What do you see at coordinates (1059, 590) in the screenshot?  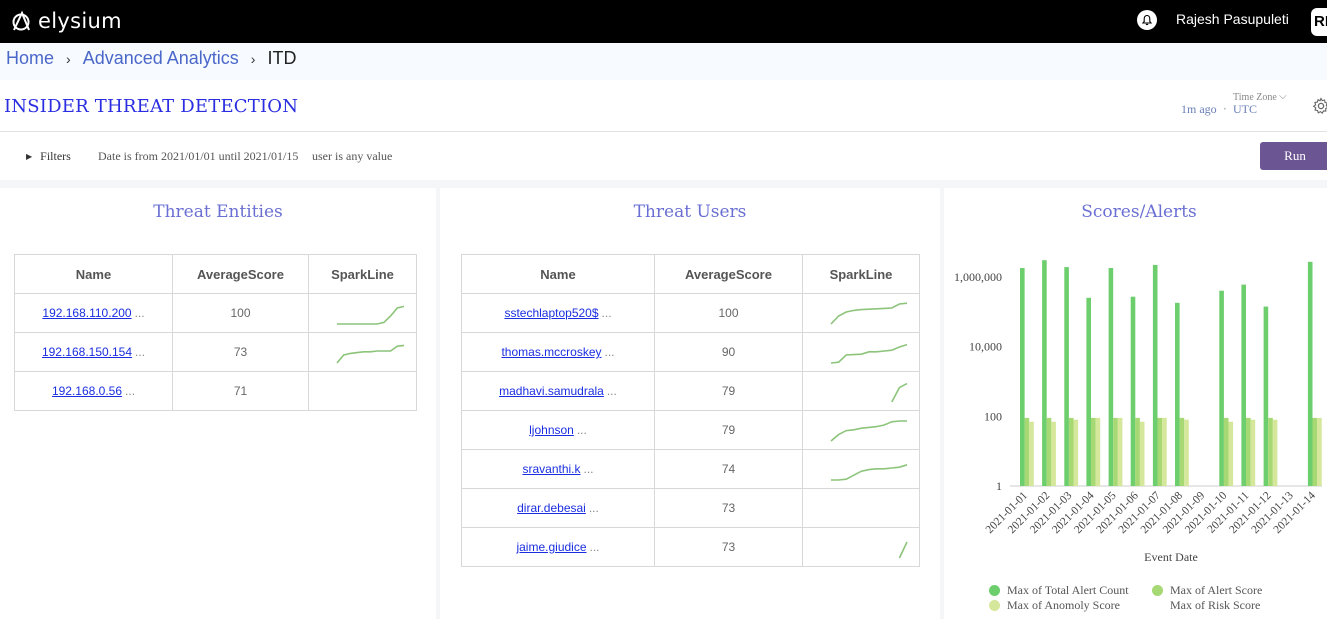 I see `legend-item: Max of Total Alert Count` at bounding box center [1059, 590].